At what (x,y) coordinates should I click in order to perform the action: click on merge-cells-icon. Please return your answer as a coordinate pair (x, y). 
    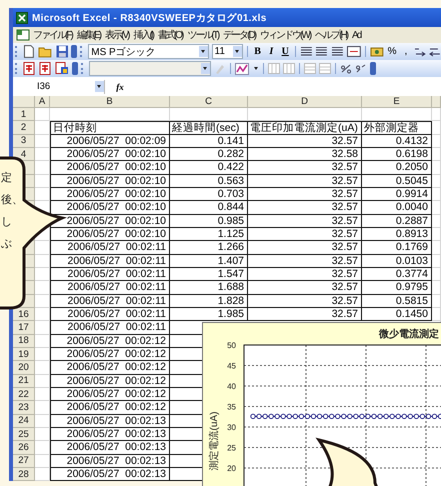
    Looking at the image, I should click on (354, 51).